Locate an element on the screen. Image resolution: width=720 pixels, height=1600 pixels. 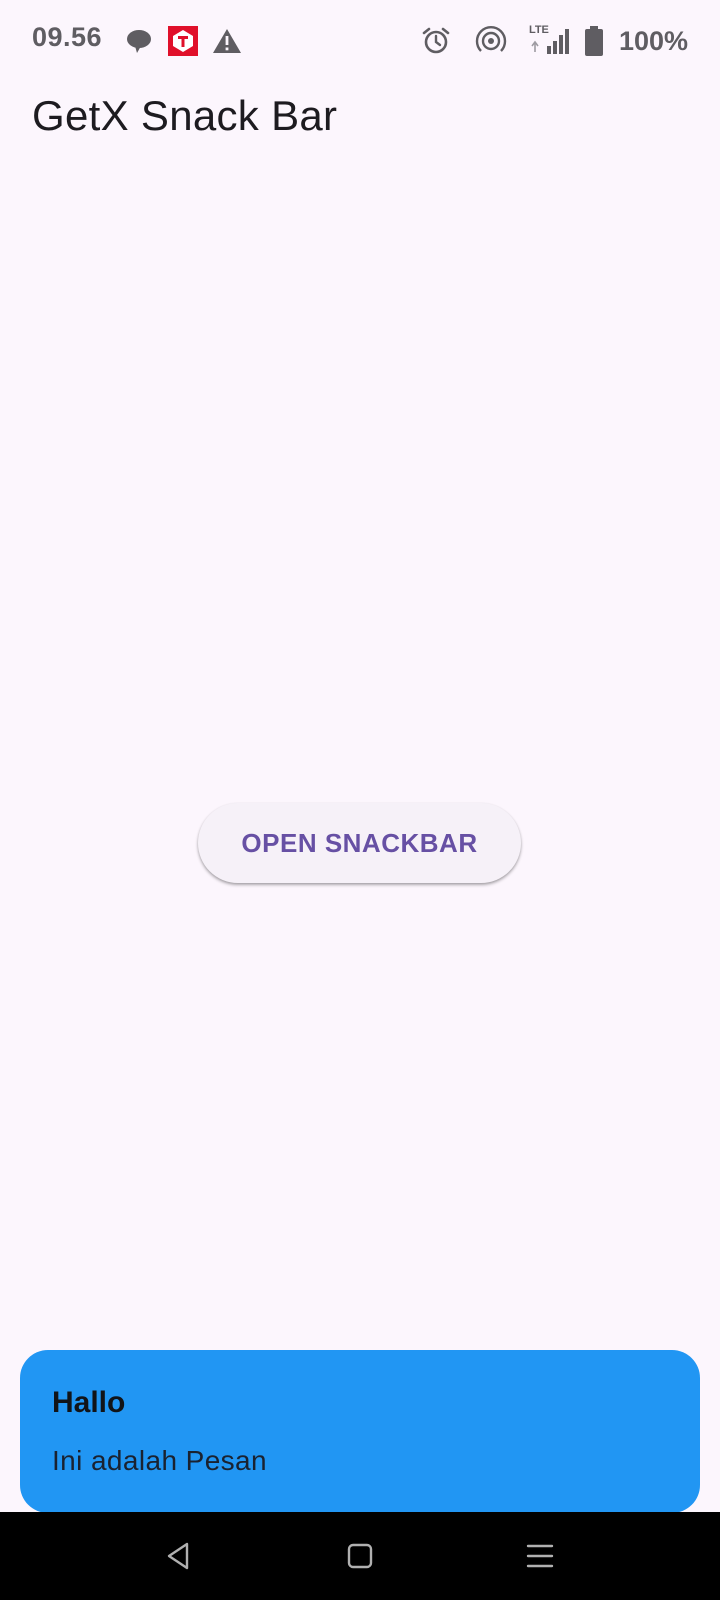
home-icon is located at coordinates (360, 1556).